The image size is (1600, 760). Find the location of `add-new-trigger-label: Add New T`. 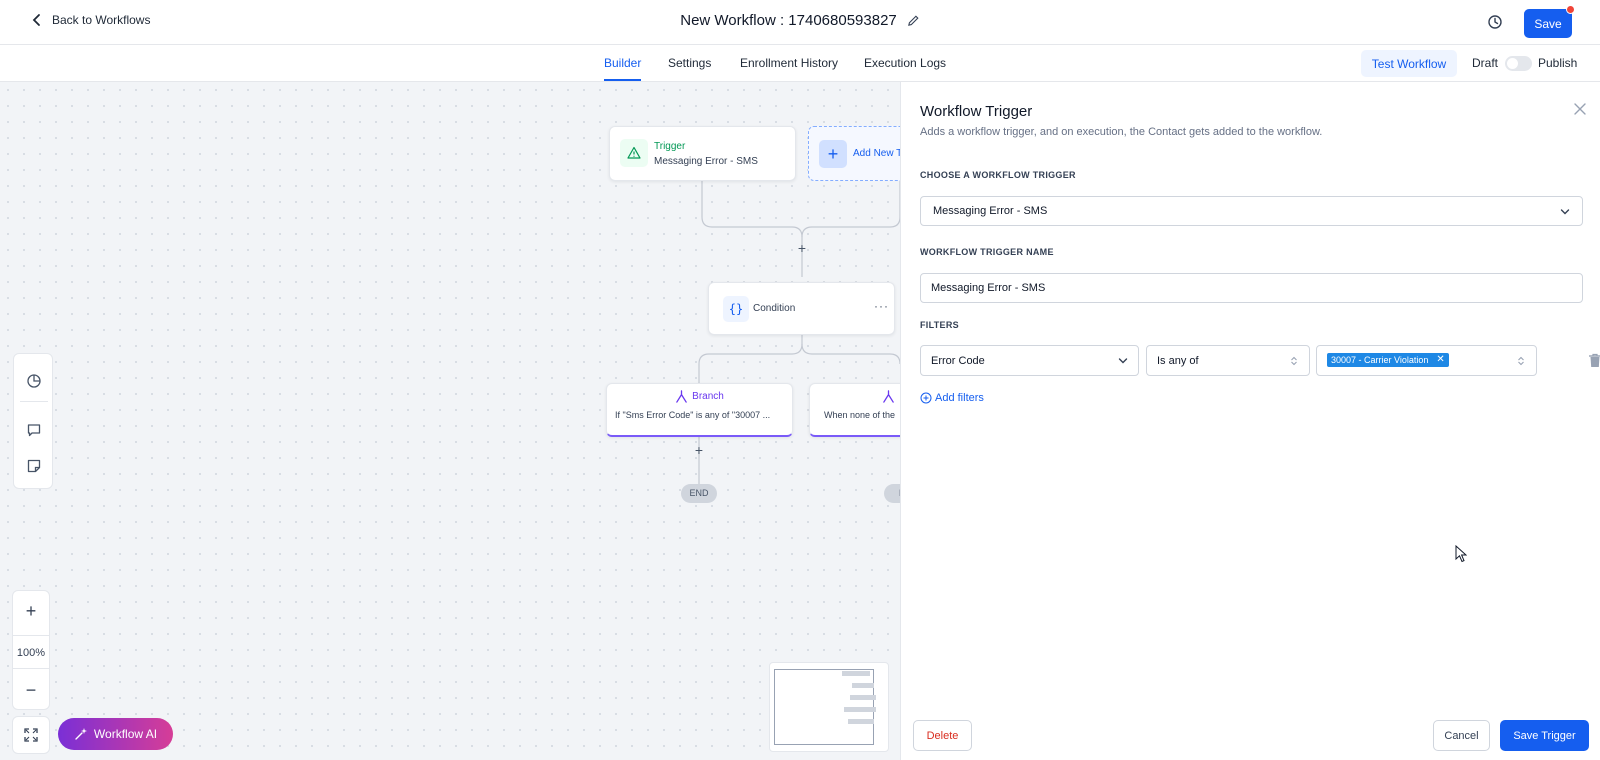

add-new-trigger-label: Add New T is located at coordinates (876, 153).